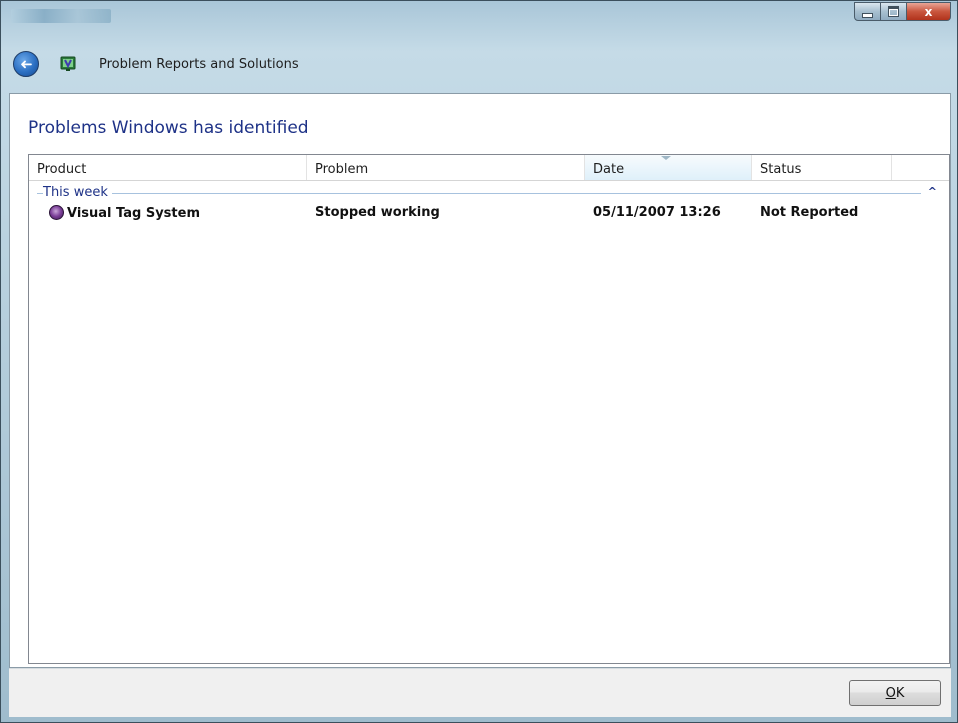  Describe the element at coordinates (666, 158) in the screenshot. I see `sort-descending-icon` at that location.